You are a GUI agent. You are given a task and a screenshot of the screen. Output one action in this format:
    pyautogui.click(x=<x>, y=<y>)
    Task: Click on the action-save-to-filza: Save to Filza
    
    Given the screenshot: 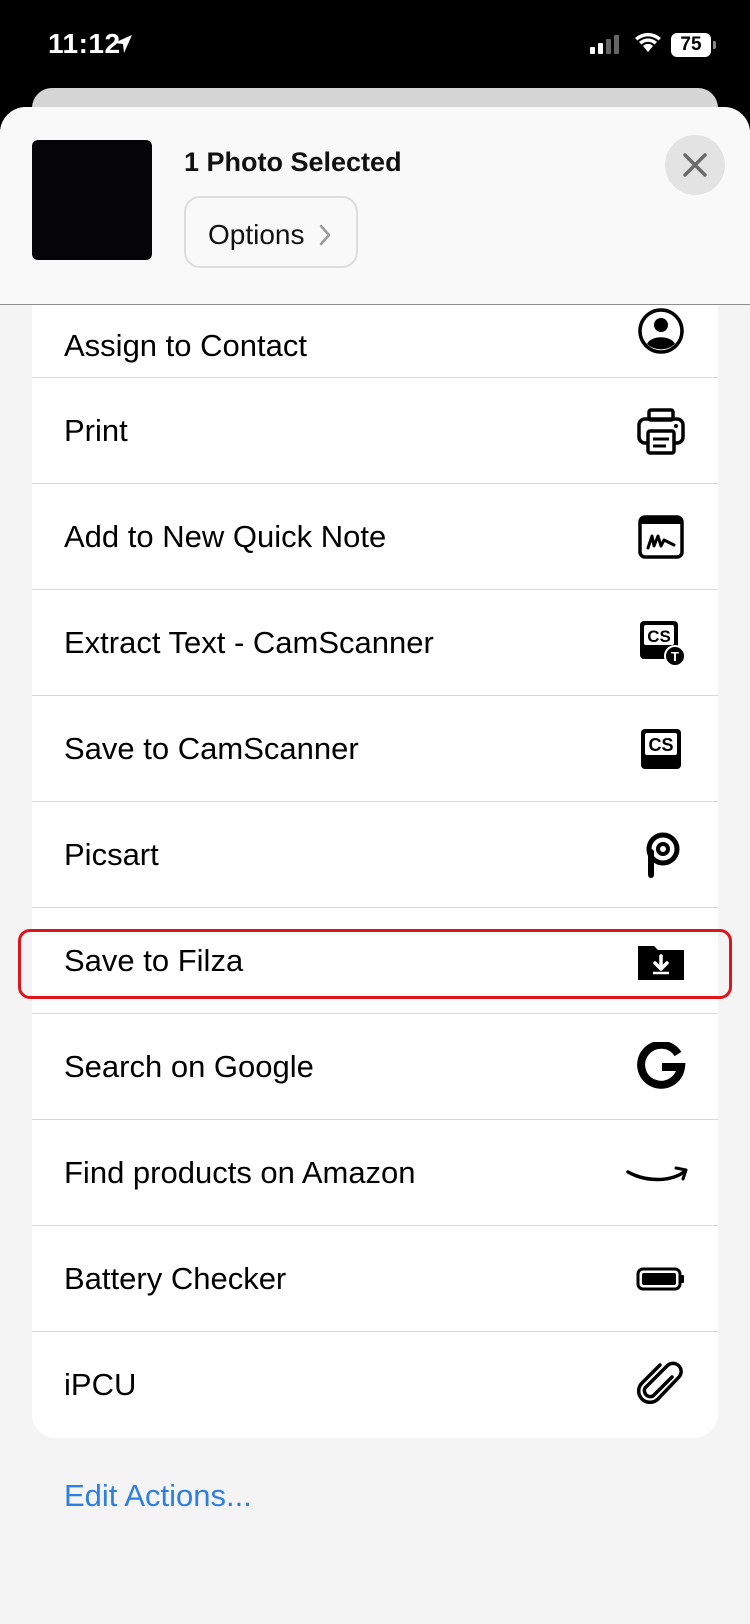 What is the action you would take?
    pyautogui.click(x=375, y=961)
    